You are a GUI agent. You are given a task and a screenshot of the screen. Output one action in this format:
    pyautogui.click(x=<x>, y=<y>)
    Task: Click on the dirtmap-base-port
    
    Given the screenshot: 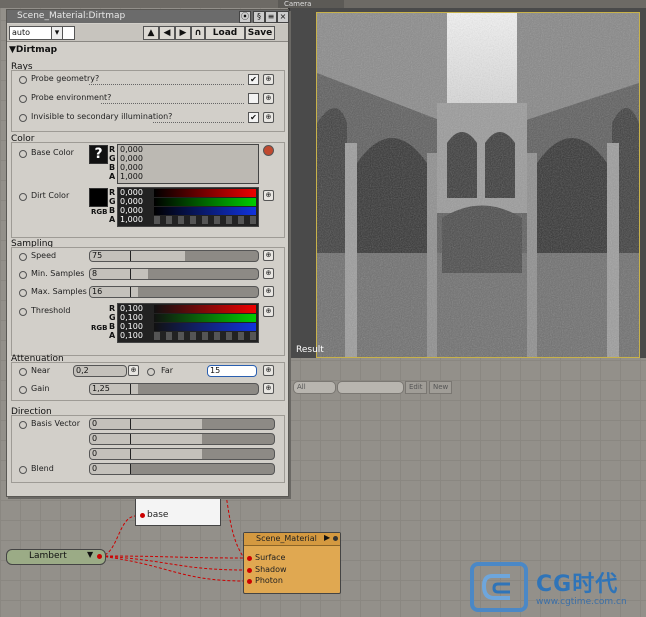 What is the action you would take?
    pyautogui.click(x=142, y=515)
    